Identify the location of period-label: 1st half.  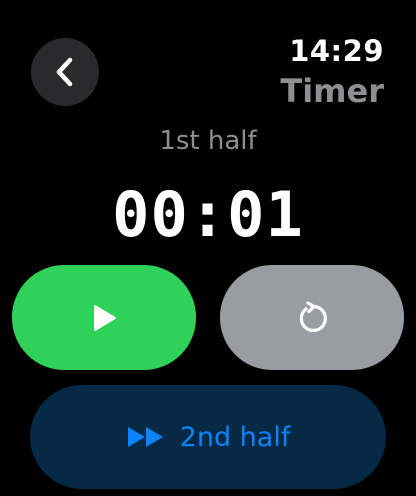
(208, 141).